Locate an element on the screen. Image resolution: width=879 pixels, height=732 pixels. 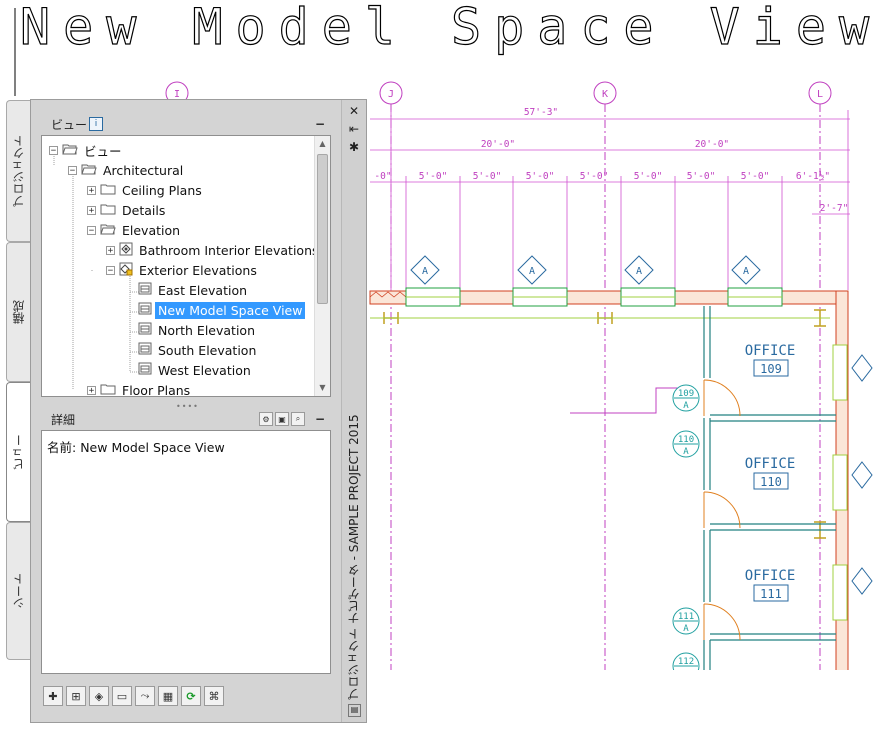
svg-text: 109 is located at coordinates (686, 394).